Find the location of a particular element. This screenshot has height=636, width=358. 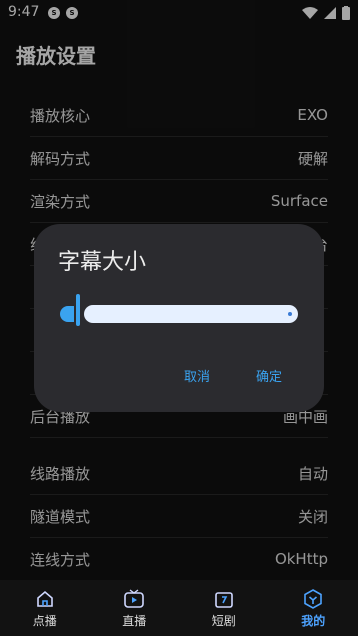

profile-icon is located at coordinates (313, 599).